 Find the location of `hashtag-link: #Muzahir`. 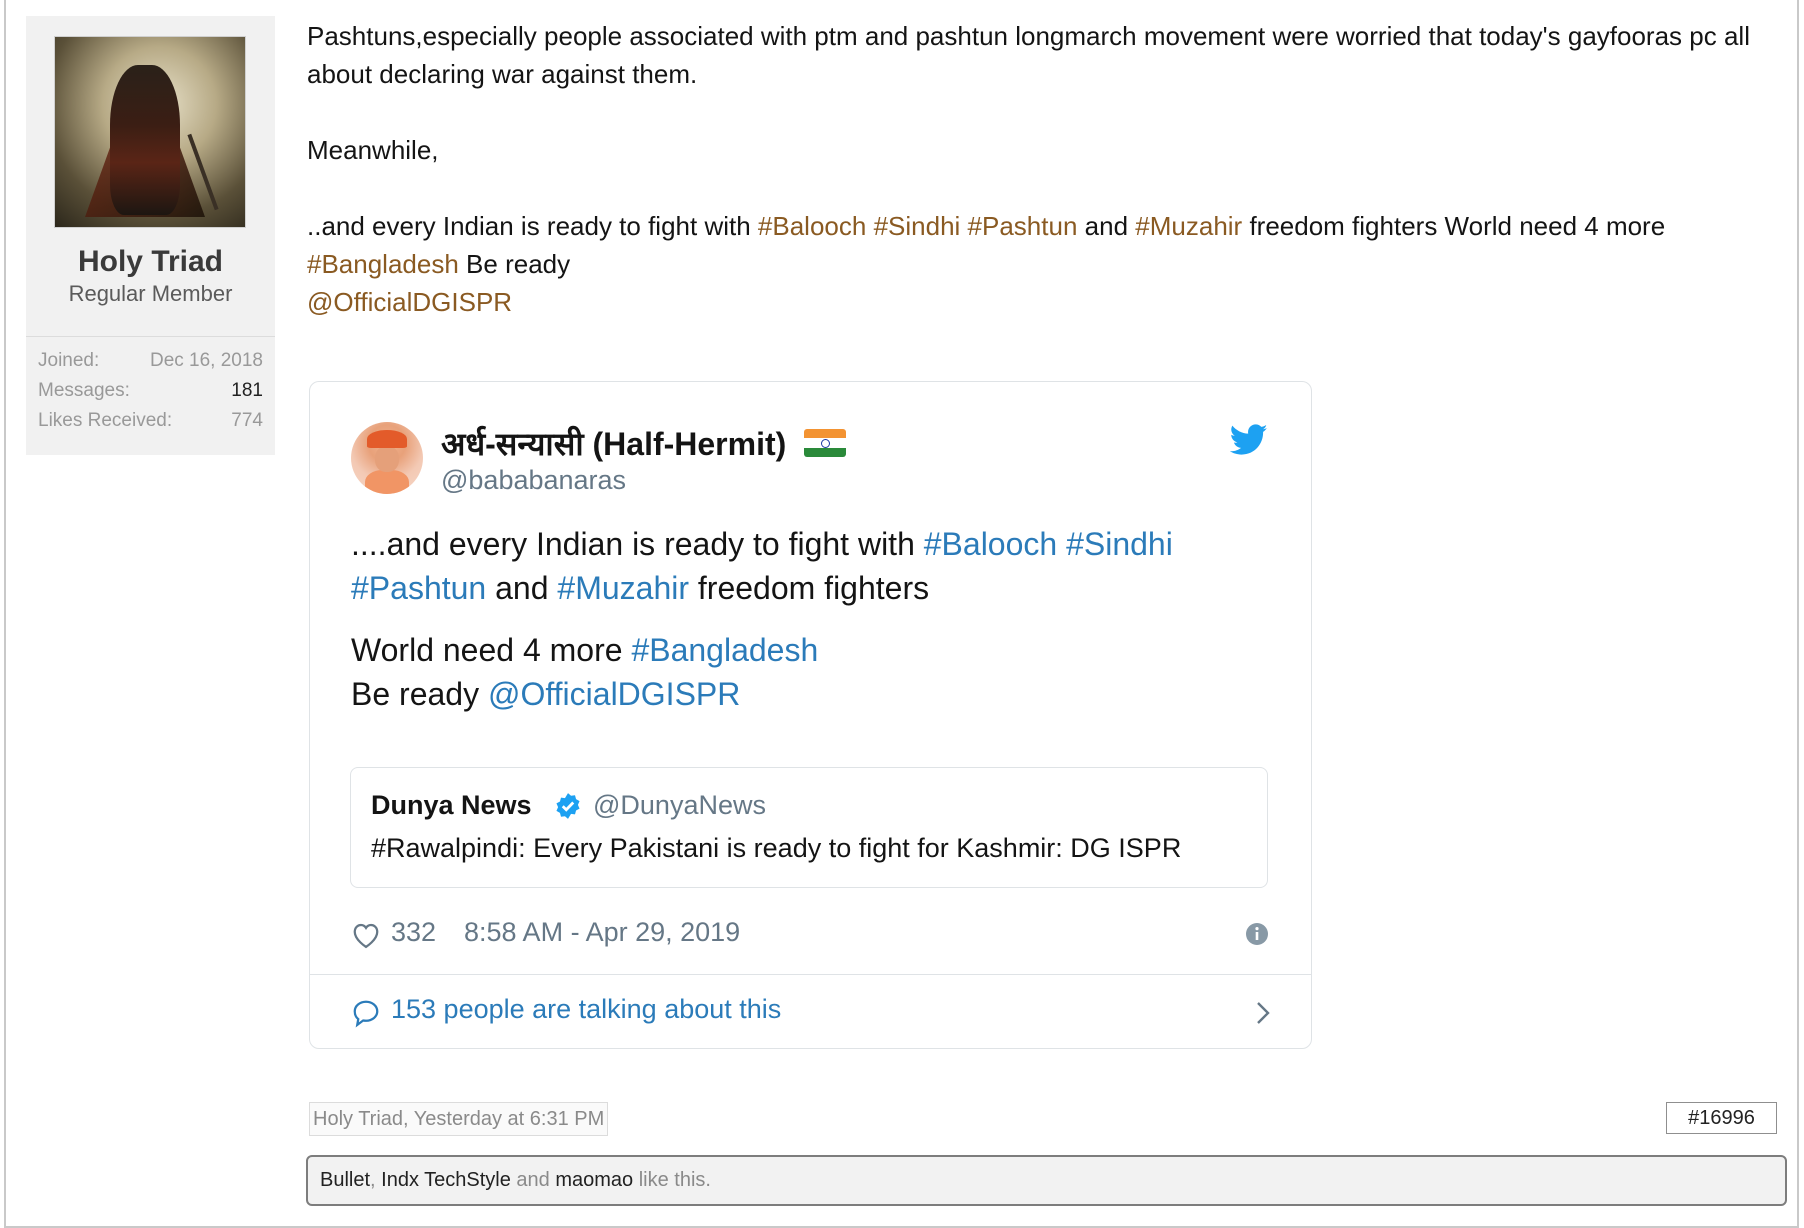

hashtag-link: #Muzahir is located at coordinates (1188, 226).